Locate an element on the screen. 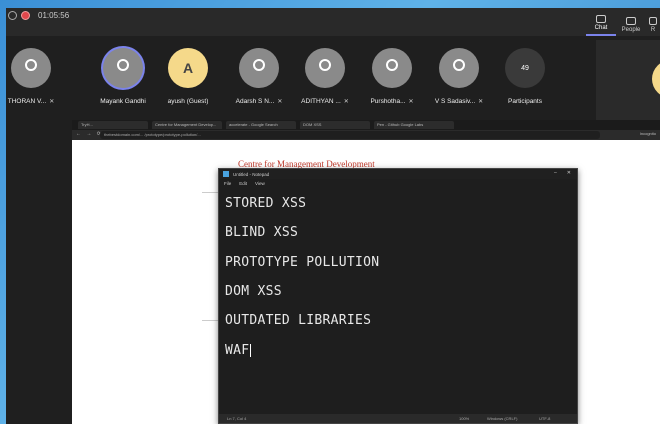 This screenshot has width=660, height=424. top-tabs: Chat People R is located at coordinates (623, 22).